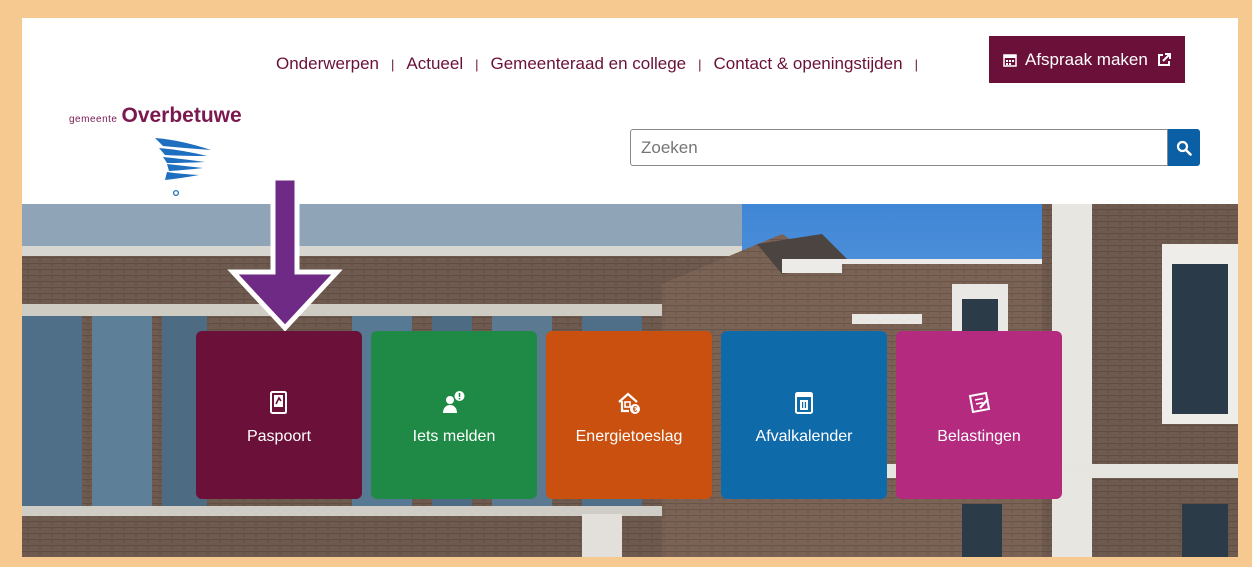 This screenshot has width=1252, height=567. What do you see at coordinates (93, 119) in the screenshot?
I see `logo-prefix: gemeente` at bounding box center [93, 119].